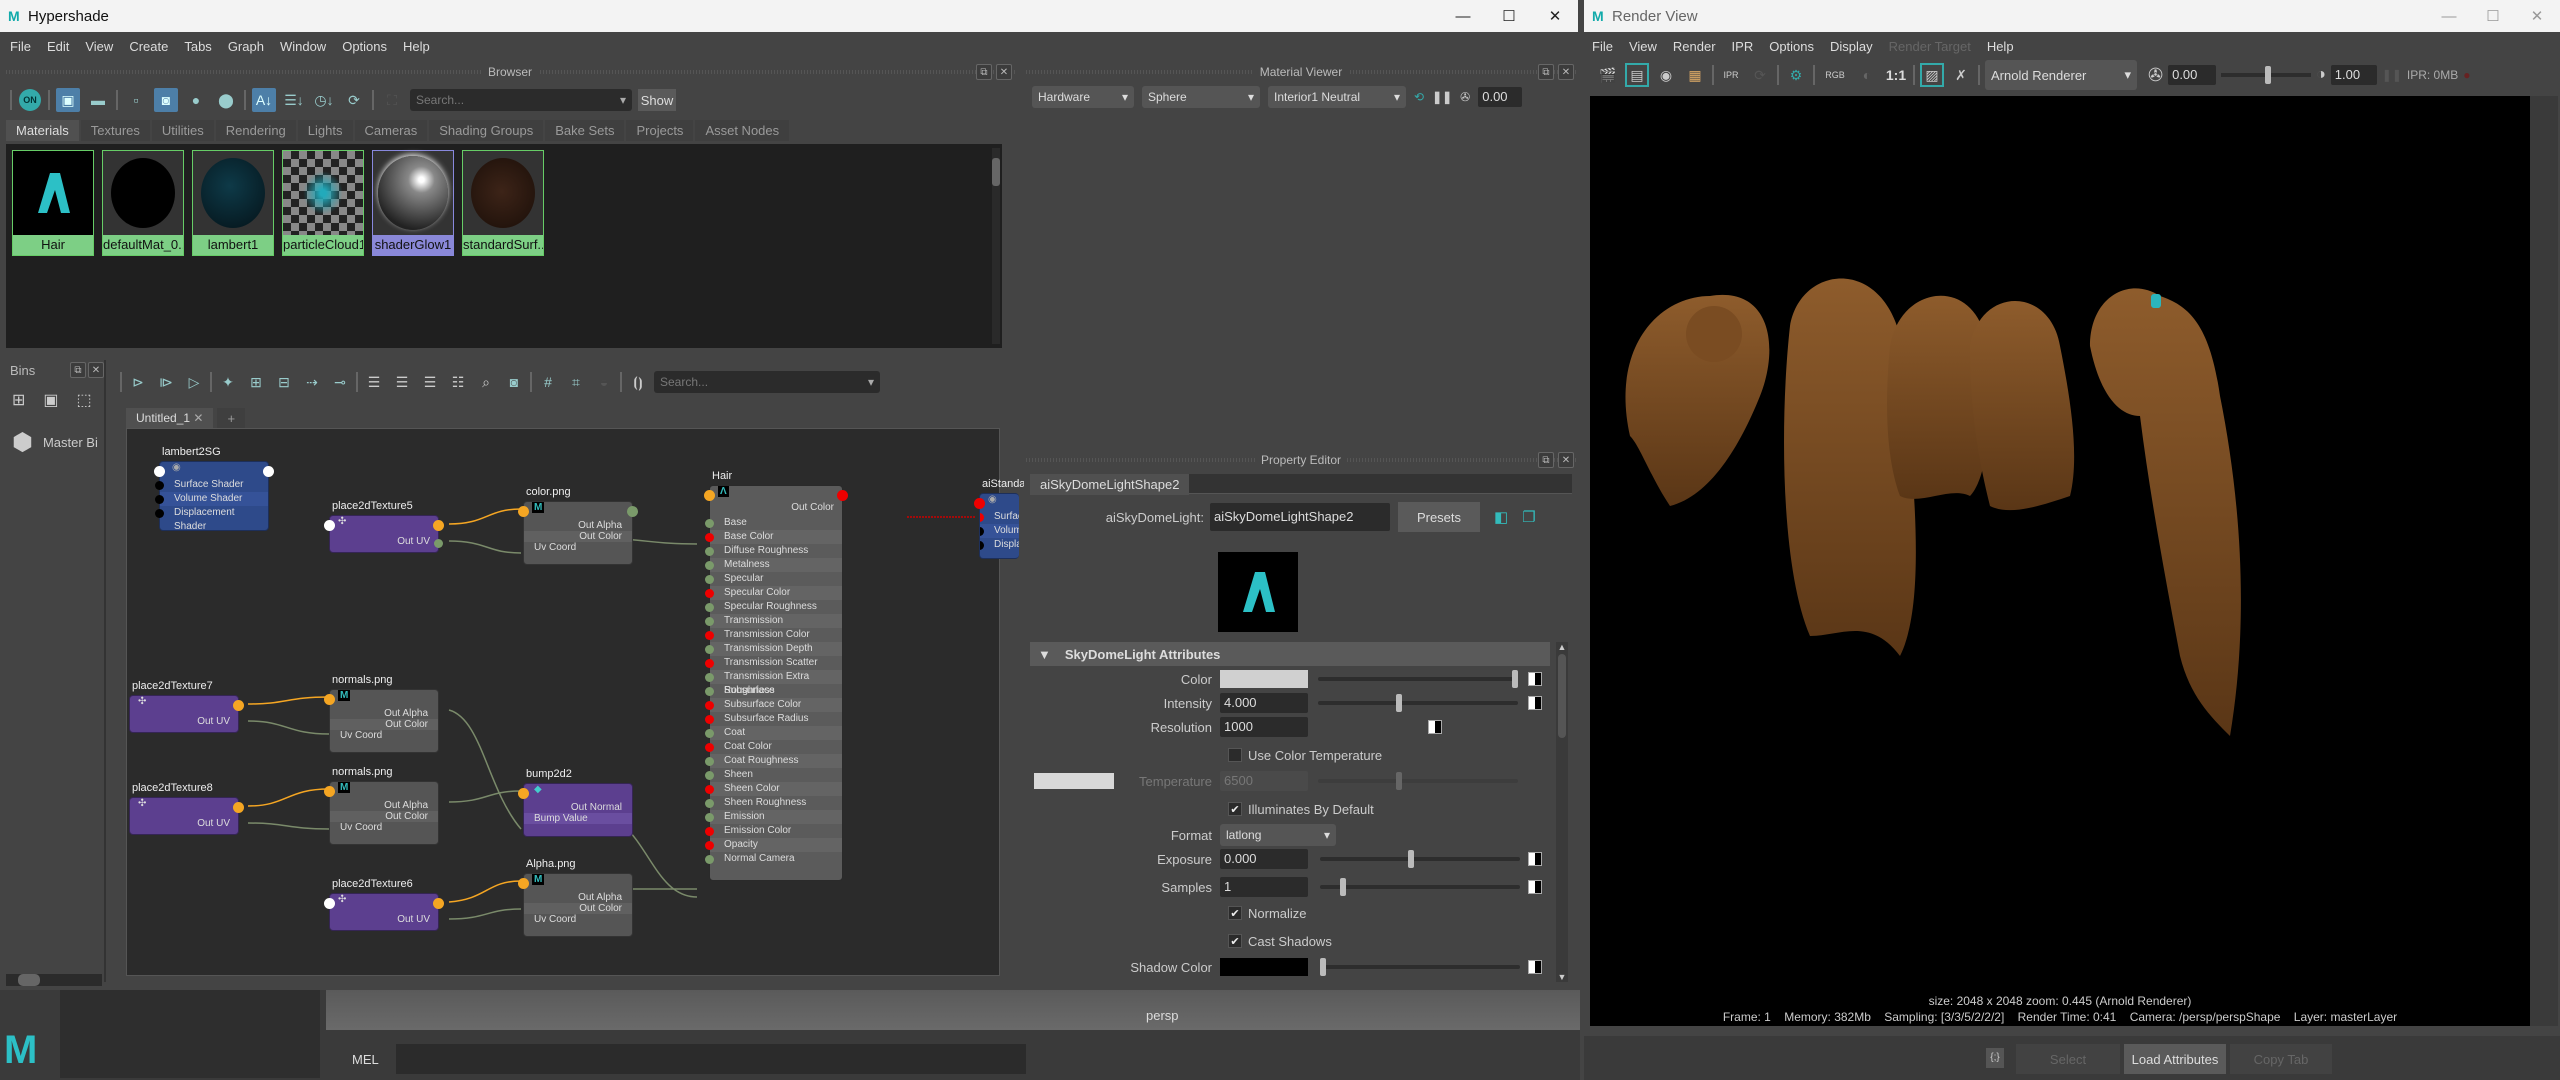 Image resolution: width=2560 pixels, height=1080 pixels. What do you see at coordinates (194, 382) in the screenshot?
I see `output-connections-icon: ▷` at bounding box center [194, 382].